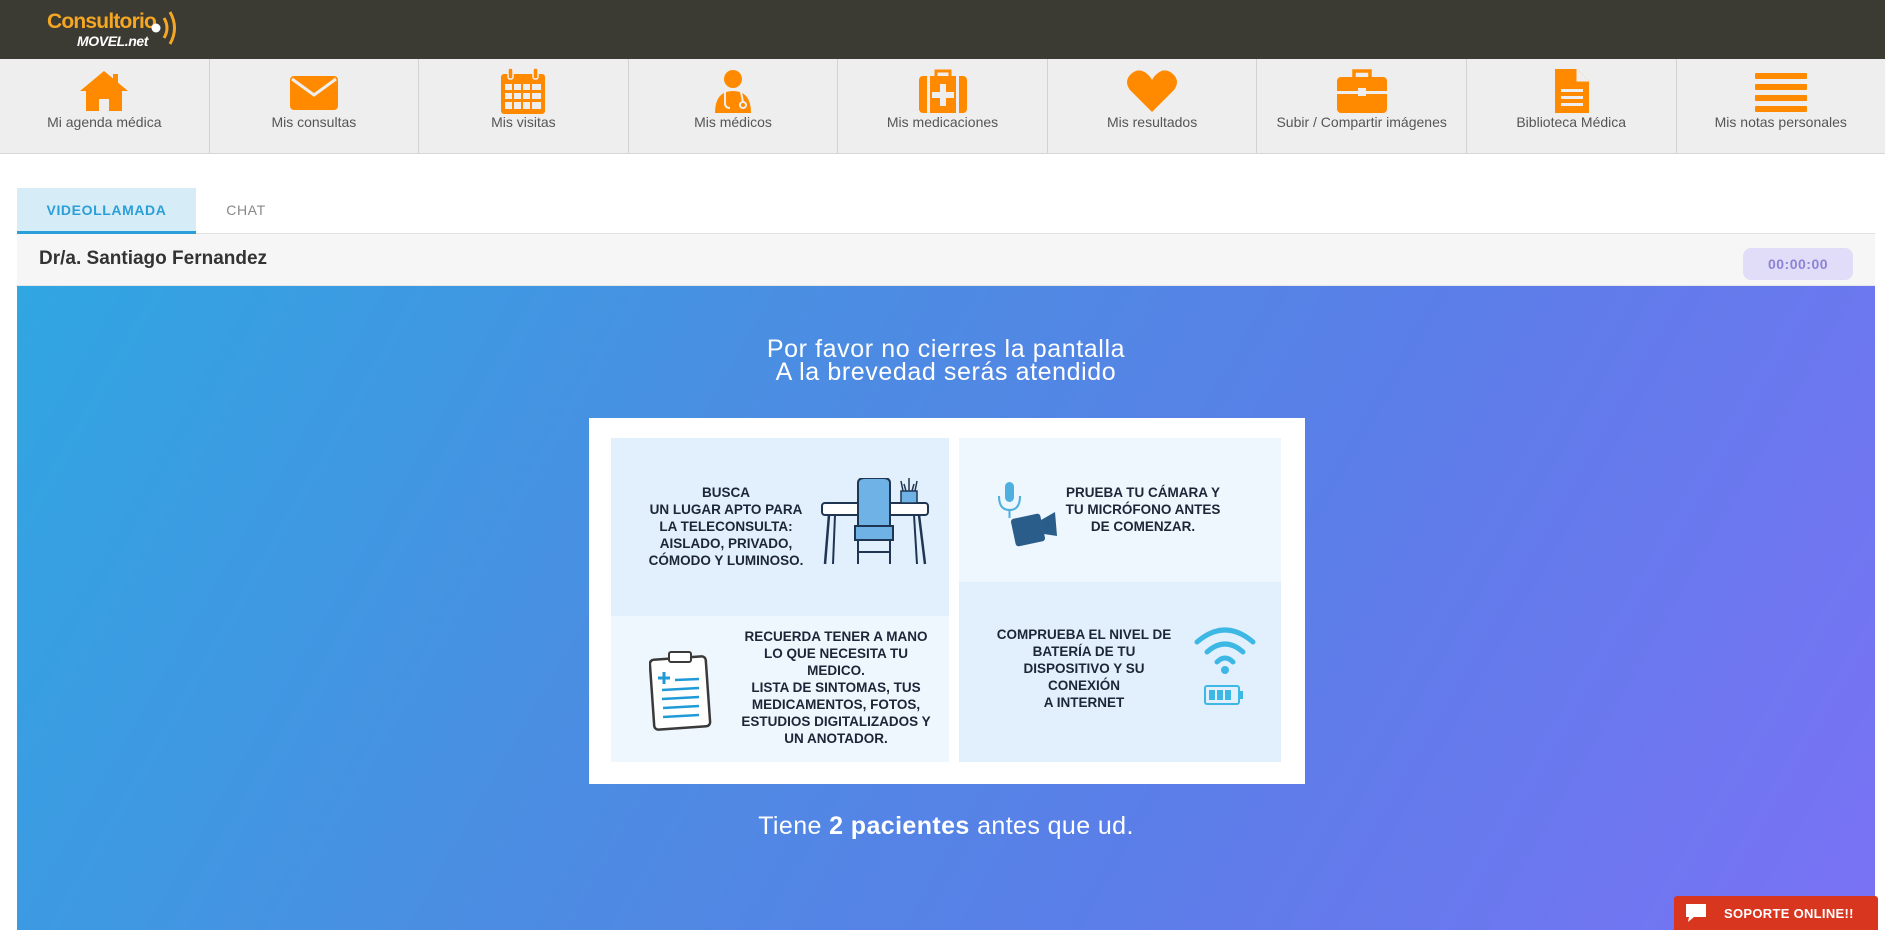 This screenshot has width=1885, height=930. Describe the element at coordinates (1571, 122) in the screenshot. I see `nav-label: Biblioteca Médica` at that location.